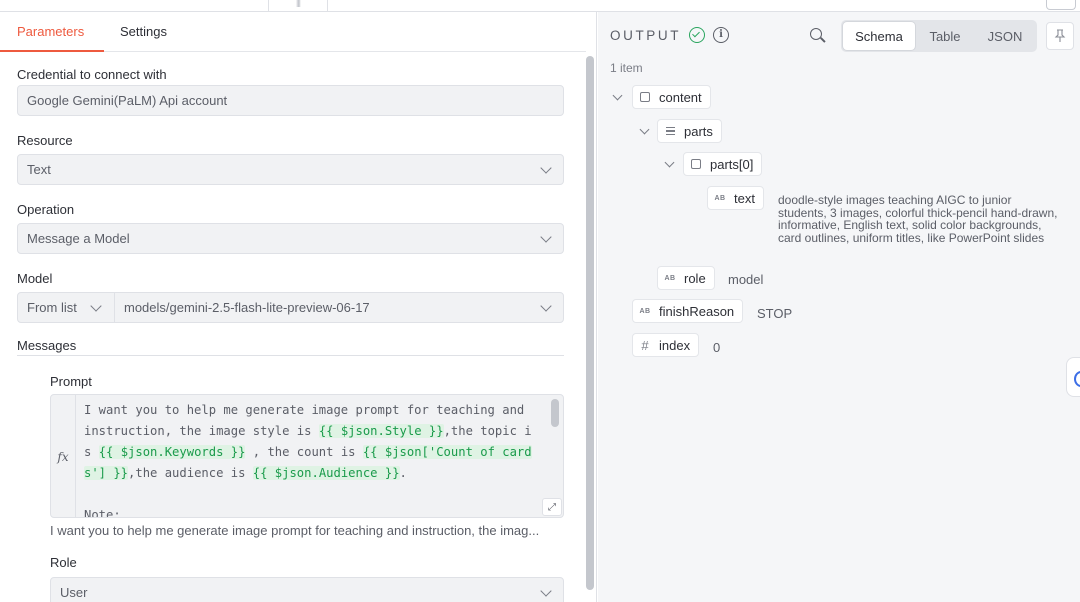 The image size is (1080, 602). What do you see at coordinates (290, 355) in the screenshot?
I see `messages-divider` at bounding box center [290, 355].